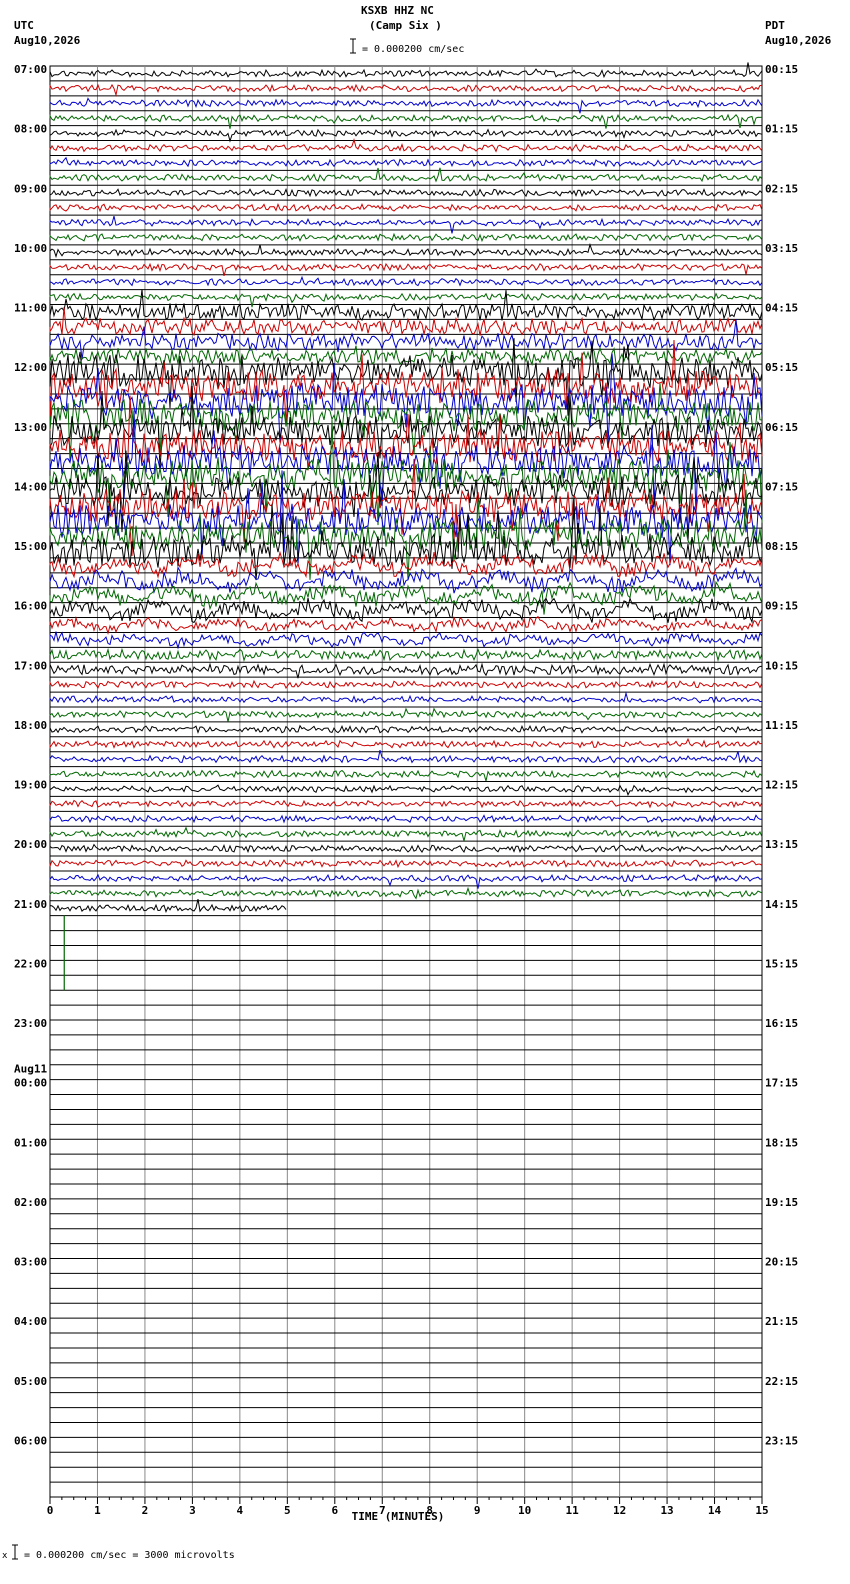 The image size is (850, 1584). What do you see at coordinates (240, 1510) in the screenshot?
I see `x-tick-label: 4` at bounding box center [240, 1510].